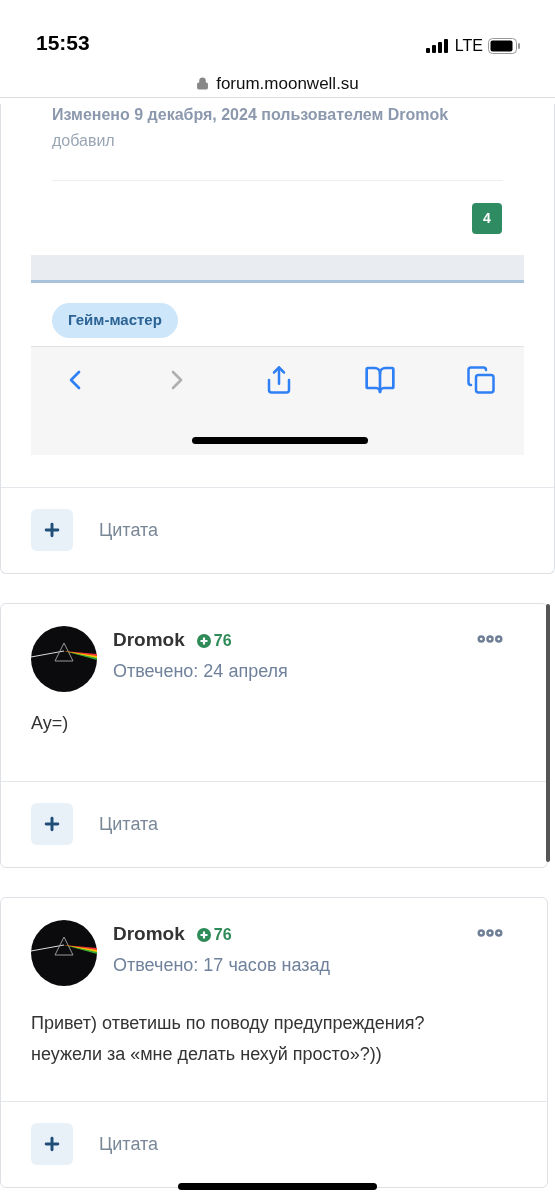 Image resolution: width=555 pixels, height=1200 pixels. What do you see at coordinates (294, 671) in the screenshot?
I see `reply-date: Отвечено: 24 апреля` at bounding box center [294, 671].